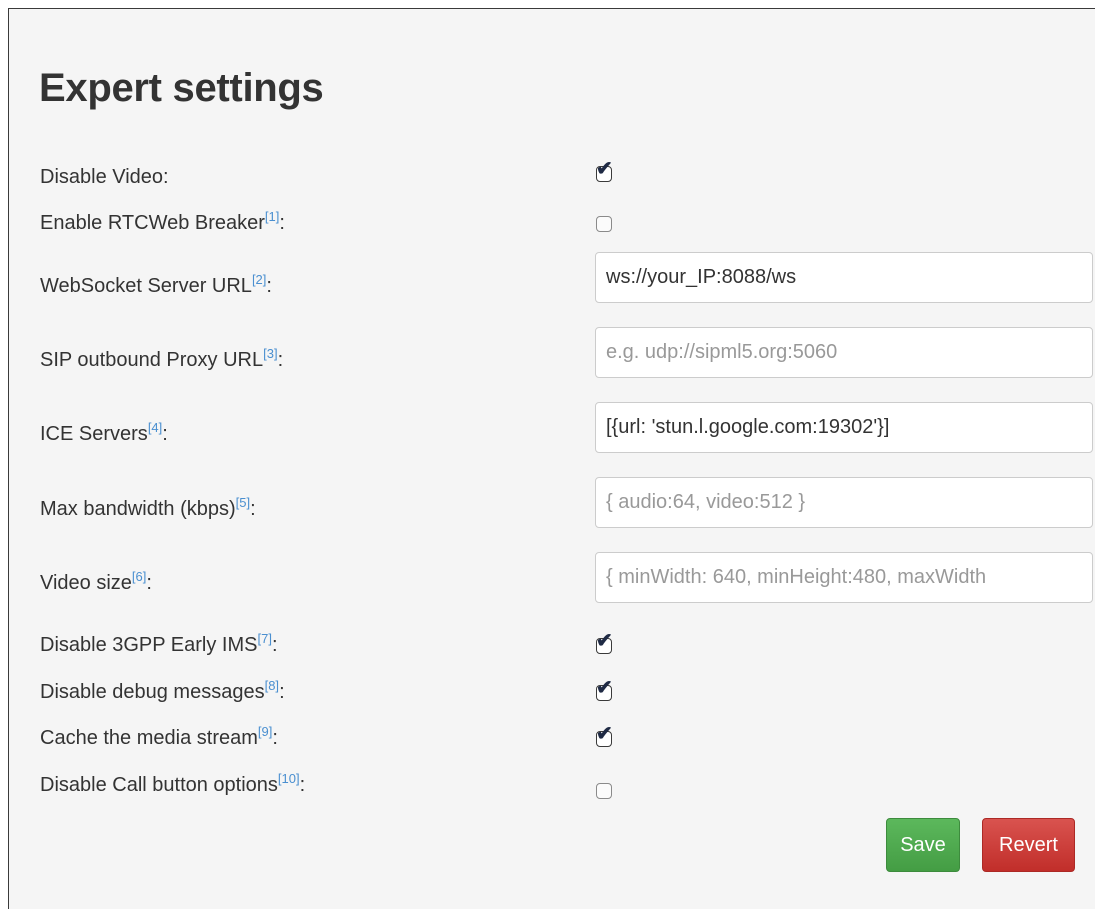 The width and height of the screenshot is (1095, 909). Describe the element at coordinates (280, 360) in the screenshot. I see `sip-proxy-url-label-suffix: :` at that location.